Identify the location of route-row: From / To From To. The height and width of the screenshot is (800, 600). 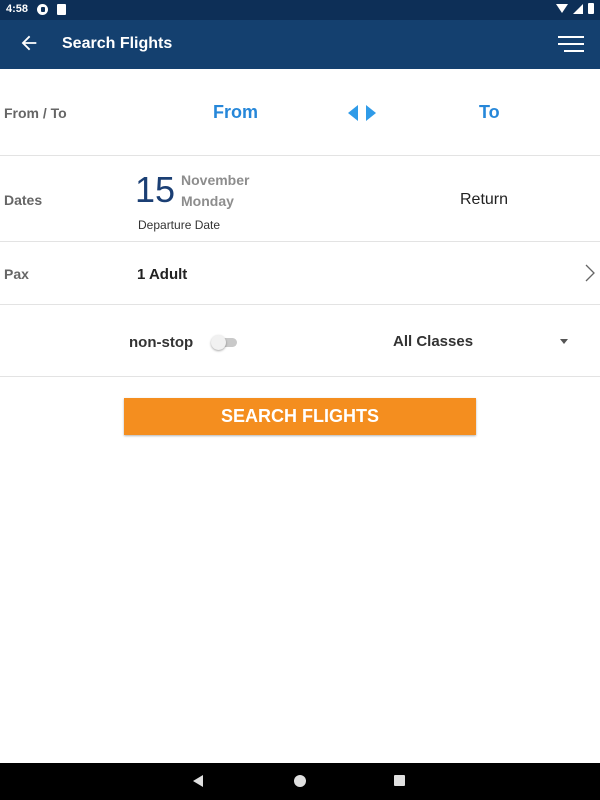
(300, 112).